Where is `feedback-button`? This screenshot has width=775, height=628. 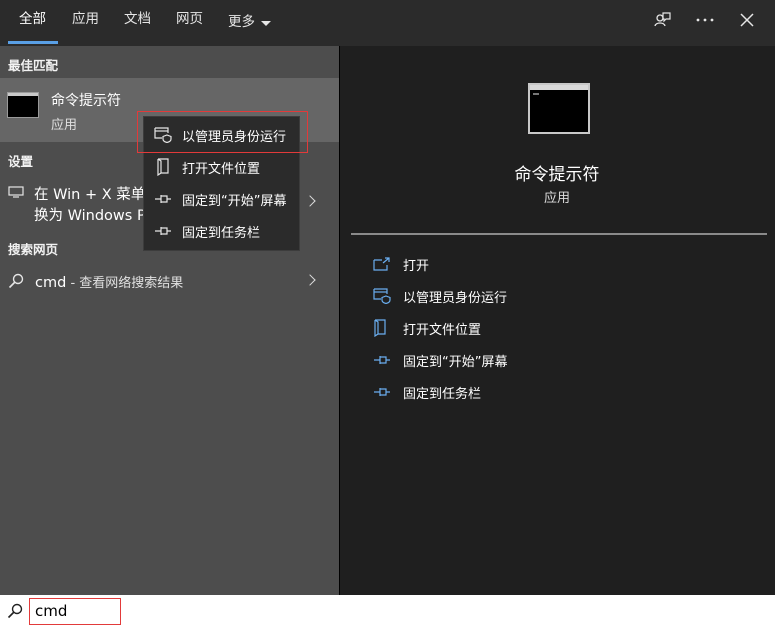
feedback-button is located at coordinates (662, 20).